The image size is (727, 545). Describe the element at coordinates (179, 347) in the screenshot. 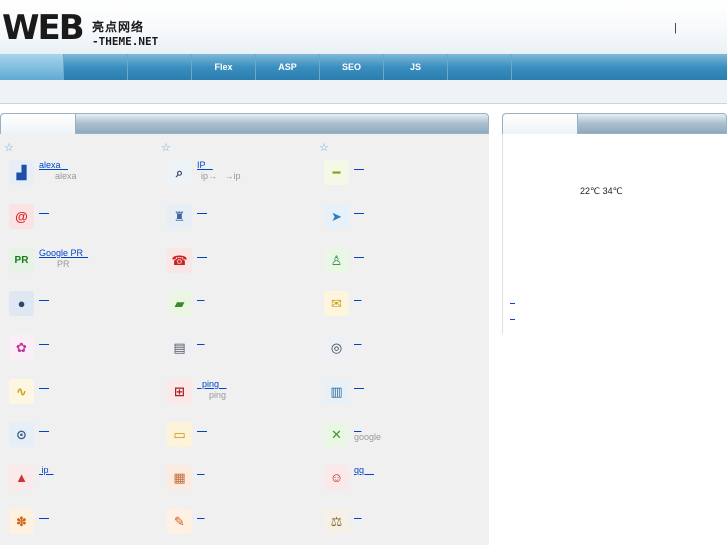

I see `printer-icon: ▤` at that location.